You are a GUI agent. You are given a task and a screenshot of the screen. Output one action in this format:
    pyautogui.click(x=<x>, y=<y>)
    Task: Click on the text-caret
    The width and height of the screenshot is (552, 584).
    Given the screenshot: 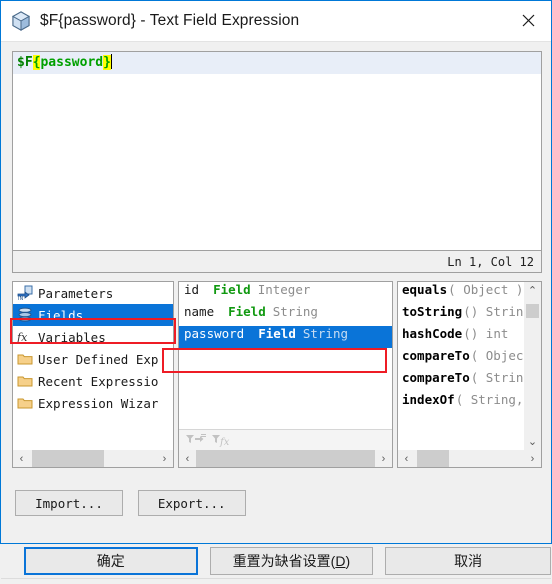 What is the action you would take?
    pyautogui.click(x=111, y=61)
    